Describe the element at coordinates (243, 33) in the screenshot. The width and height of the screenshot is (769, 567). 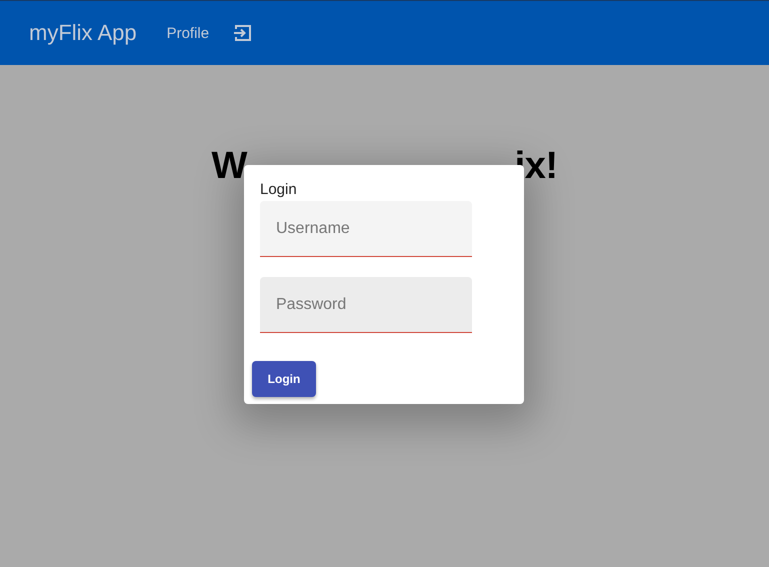
I see `login-icon` at that location.